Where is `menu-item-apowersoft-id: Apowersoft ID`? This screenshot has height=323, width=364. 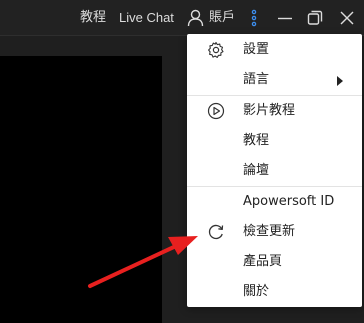
menu-item-apowersoft-id: Apowersoft ID is located at coordinates (274, 202).